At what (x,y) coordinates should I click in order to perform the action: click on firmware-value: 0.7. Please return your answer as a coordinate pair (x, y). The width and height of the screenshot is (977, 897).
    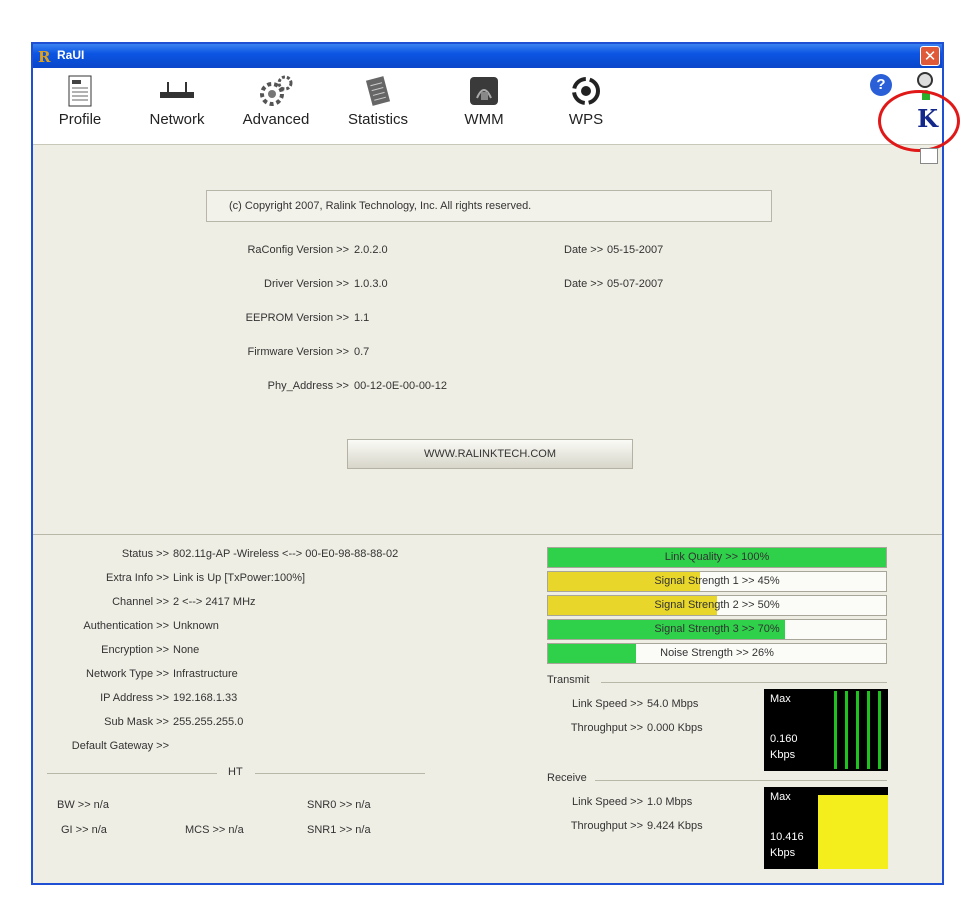
    Looking at the image, I should click on (362, 352).